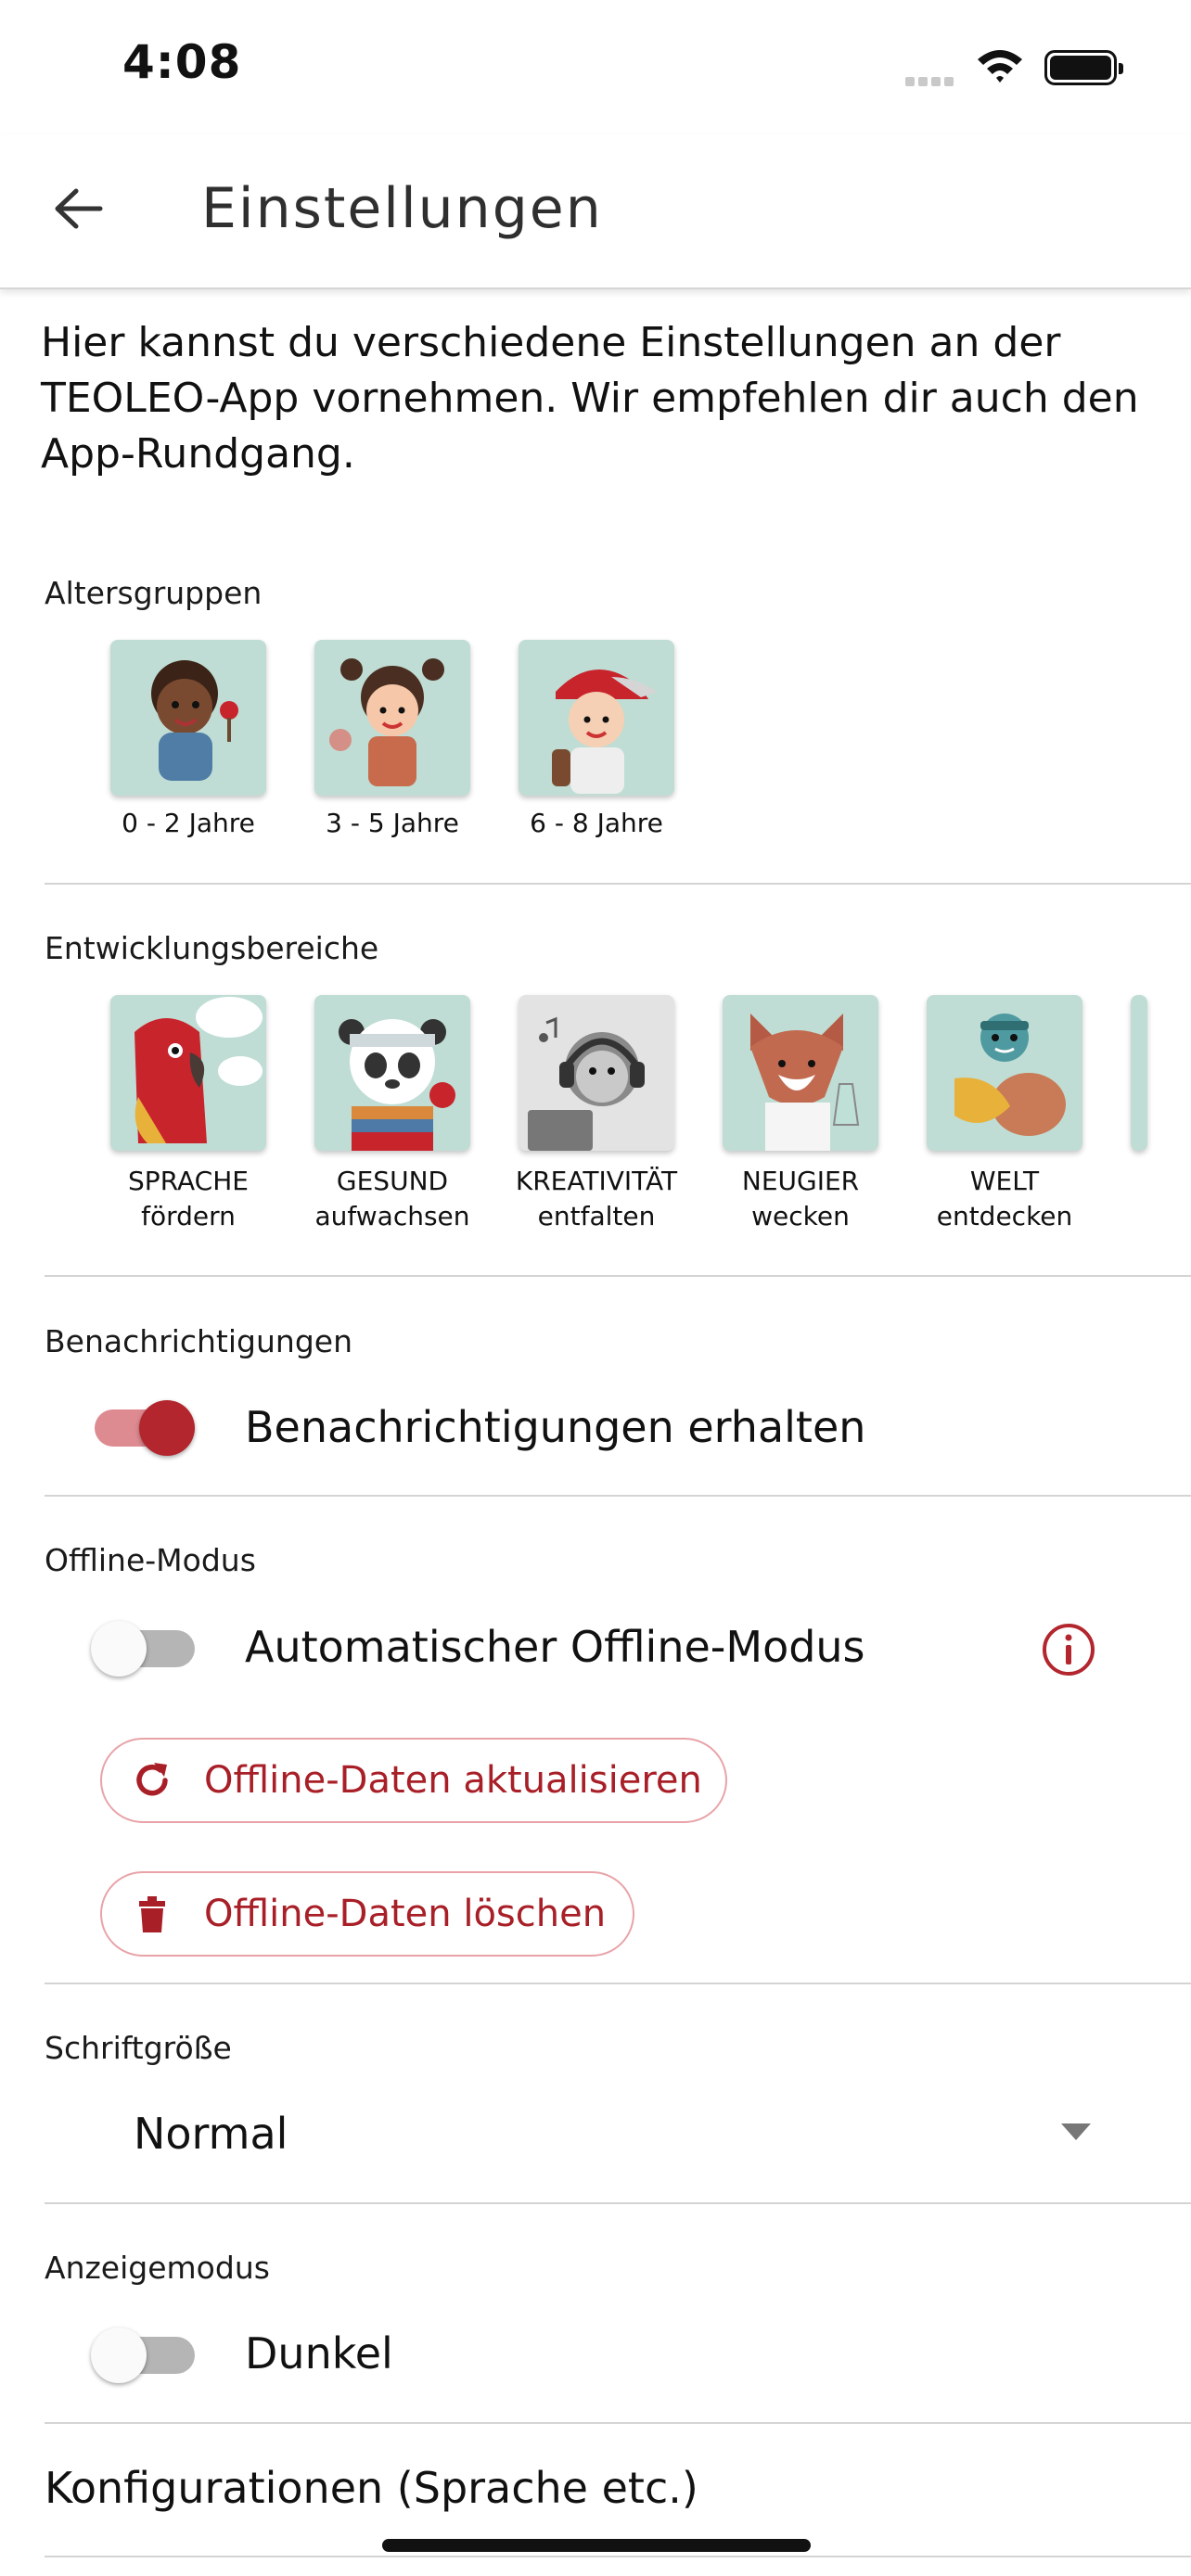  What do you see at coordinates (597, 1216) in the screenshot?
I see `area-label-line2: entfalten` at bounding box center [597, 1216].